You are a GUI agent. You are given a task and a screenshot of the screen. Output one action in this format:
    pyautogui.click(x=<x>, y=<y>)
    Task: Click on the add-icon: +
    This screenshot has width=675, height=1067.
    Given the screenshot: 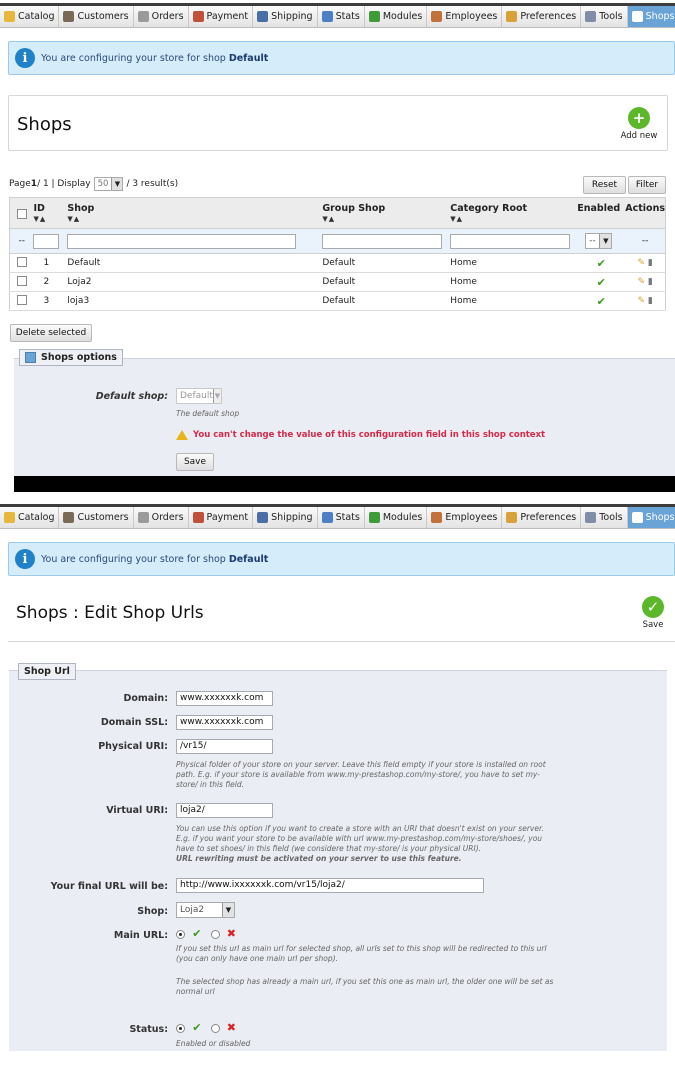 What is the action you would take?
    pyautogui.click(x=639, y=118)
    